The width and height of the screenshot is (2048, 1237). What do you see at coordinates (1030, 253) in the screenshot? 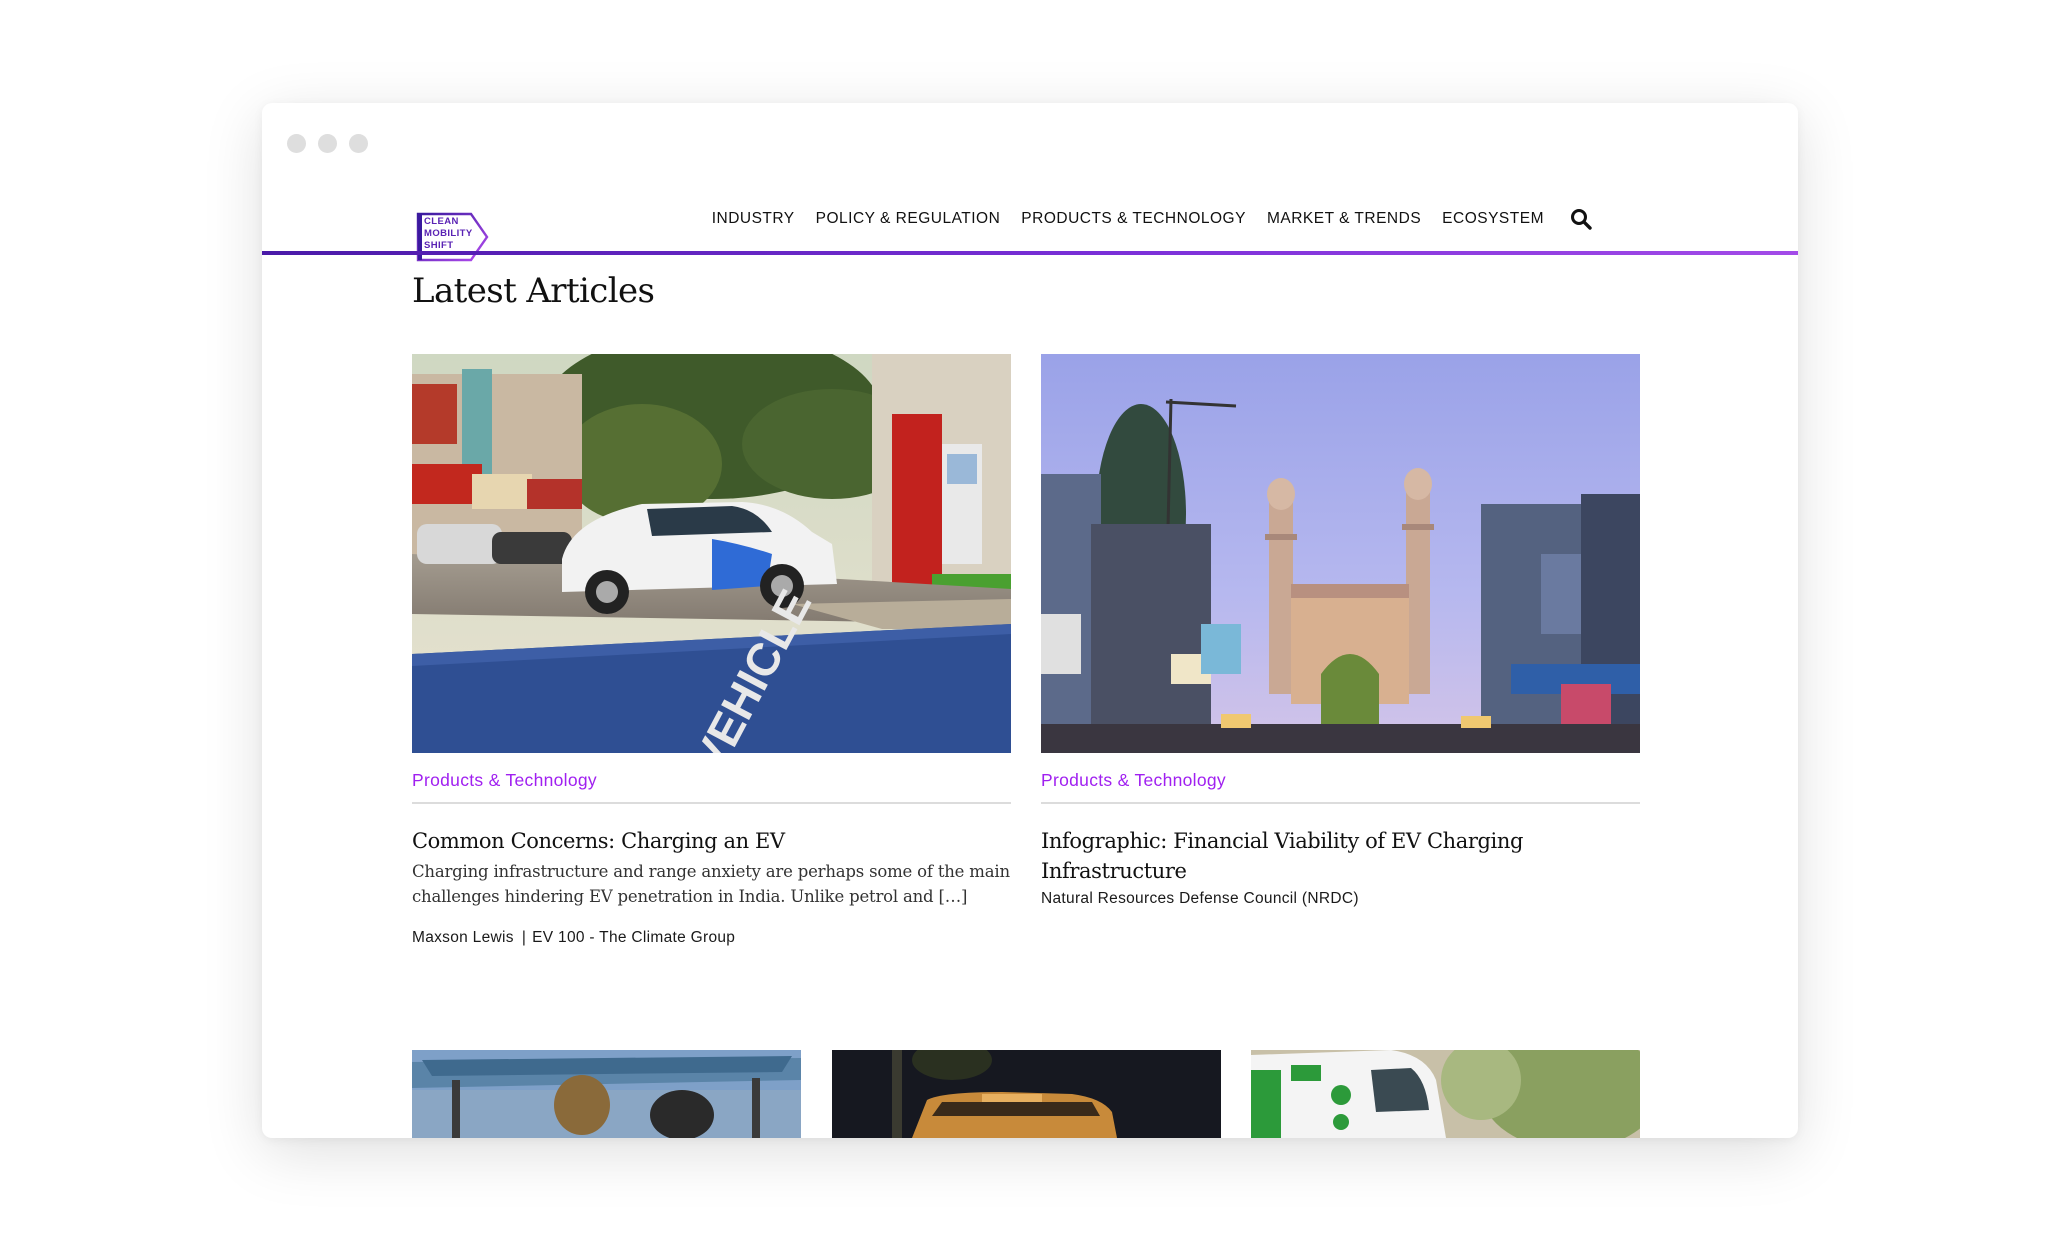
I see `header-divider` at bounding box center [1030, 253].